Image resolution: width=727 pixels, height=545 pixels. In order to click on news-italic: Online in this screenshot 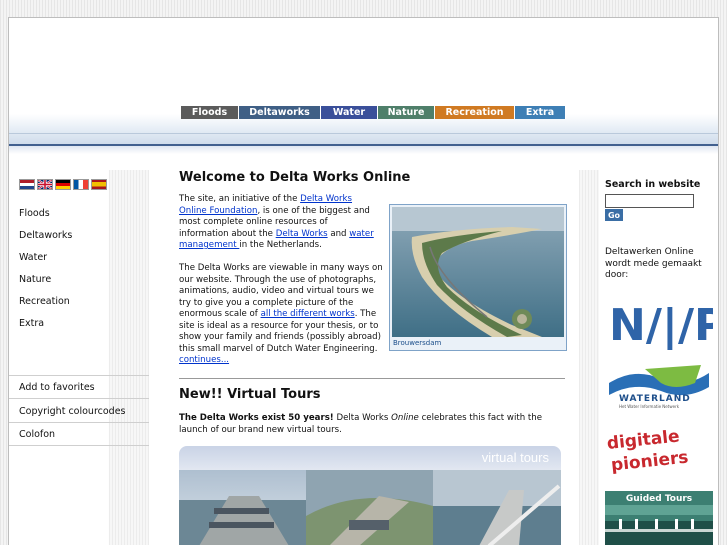, I will do `click(405, 418)`.